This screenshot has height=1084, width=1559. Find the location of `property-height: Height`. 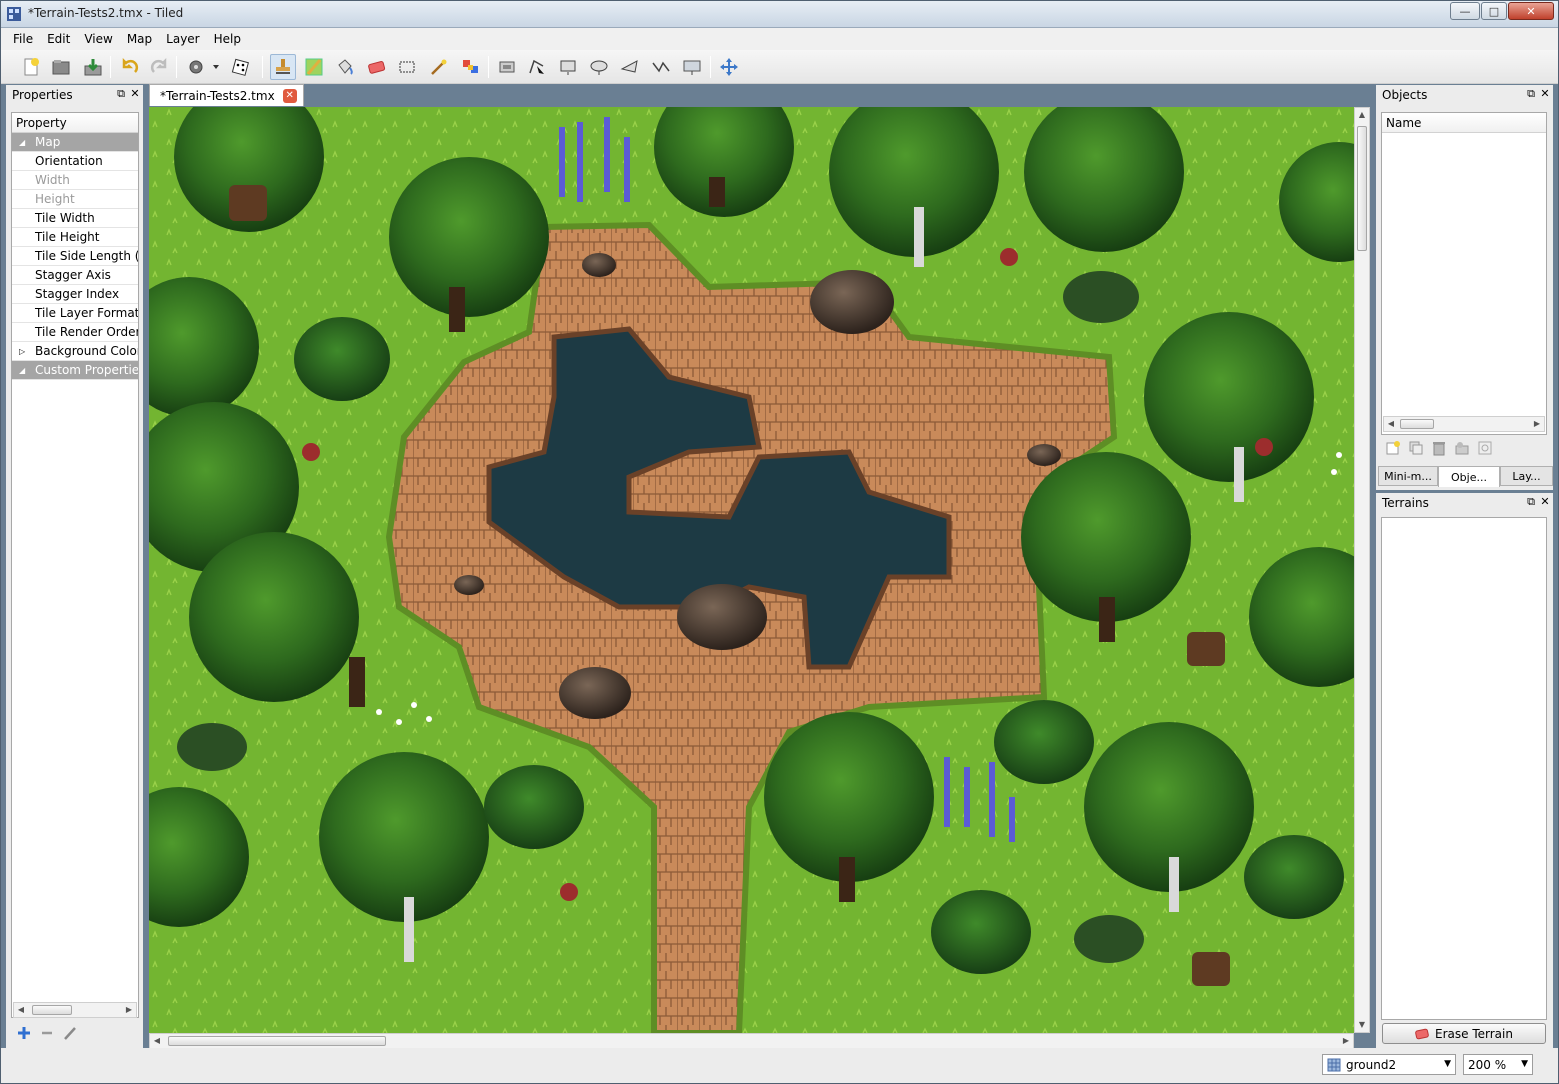

property-height: Height is located at coordinates (75, 199).